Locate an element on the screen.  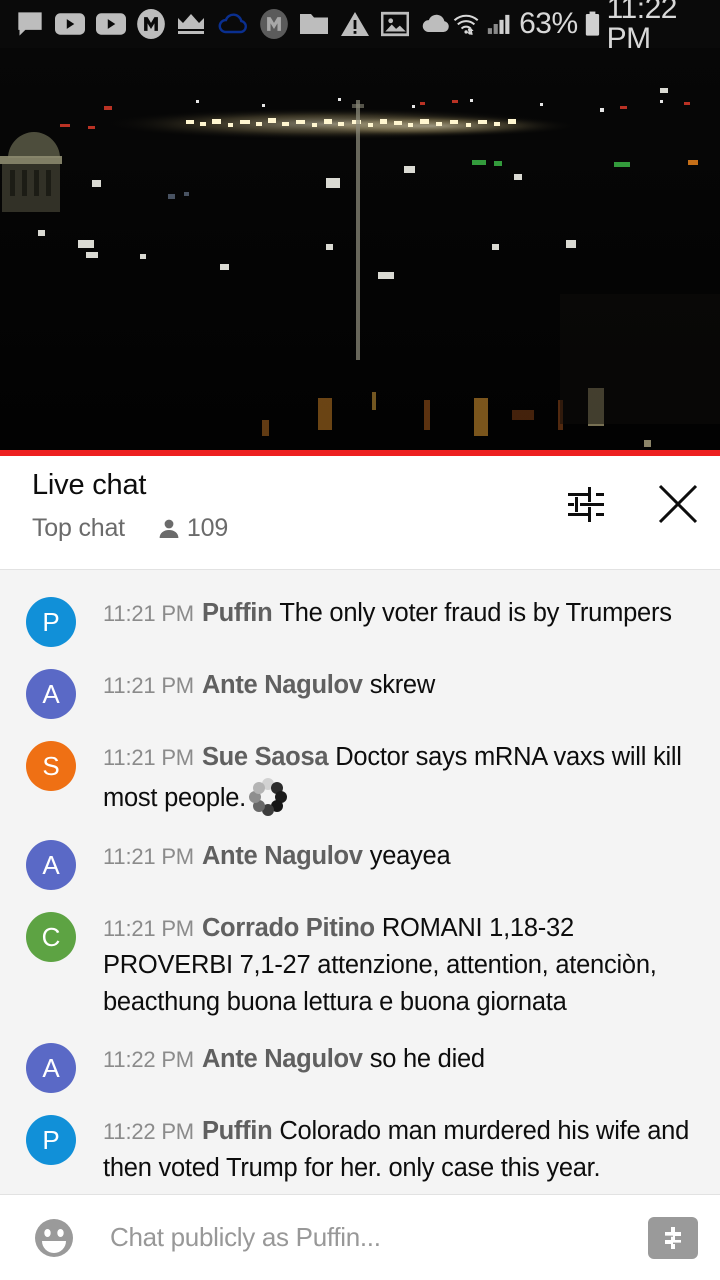
close-chat-button is located at coordinates (678, 504).